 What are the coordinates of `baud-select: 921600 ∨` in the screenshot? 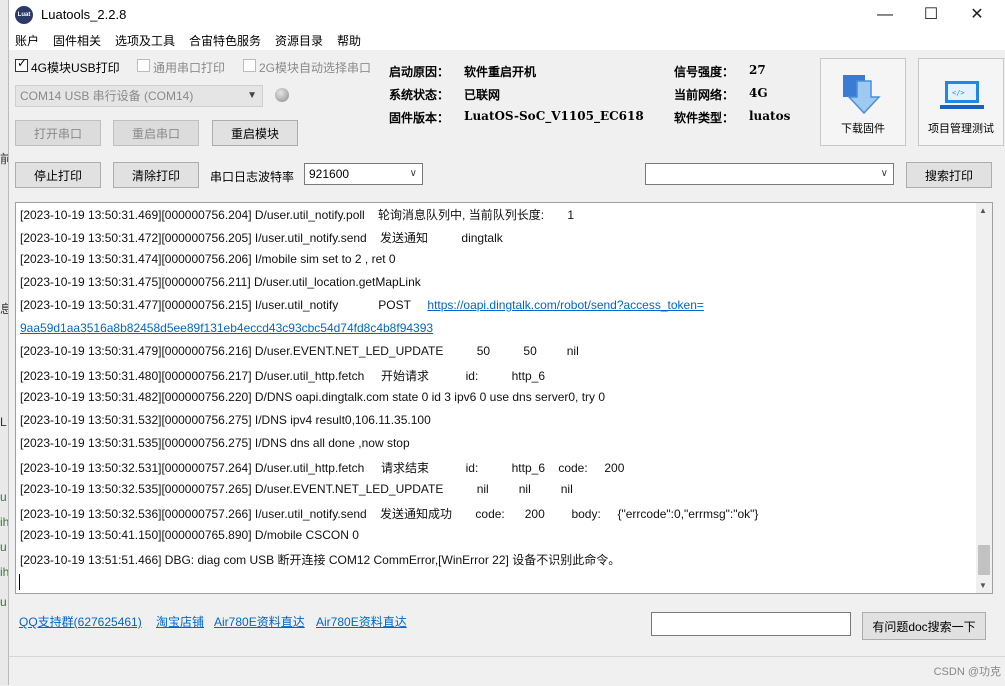 It's located at (363, 174).